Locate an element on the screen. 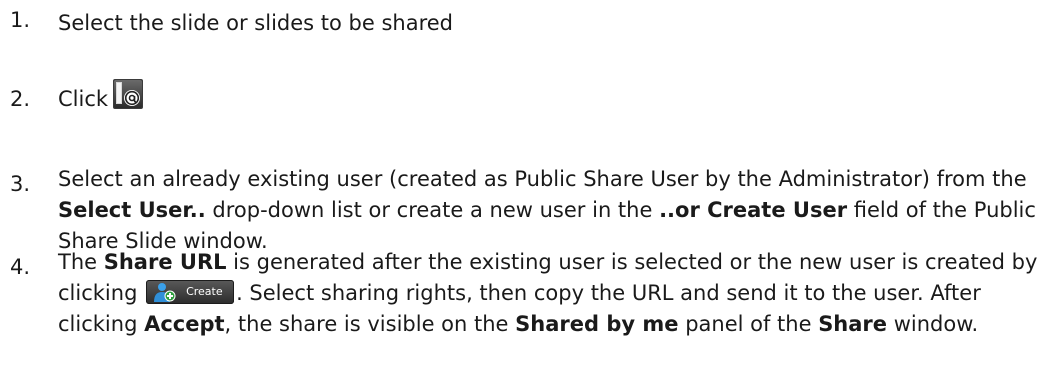 The image size is (1063, 386). create-user-term: ..or Create User is located at coordinates (753, 210).